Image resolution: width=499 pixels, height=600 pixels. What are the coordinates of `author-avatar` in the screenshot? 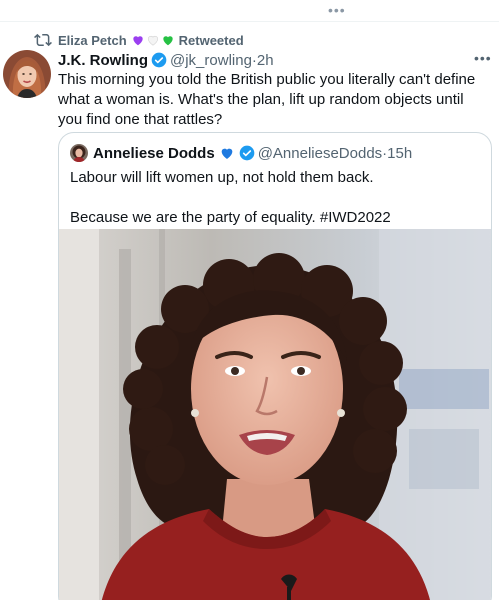 It's located at (27, 74).